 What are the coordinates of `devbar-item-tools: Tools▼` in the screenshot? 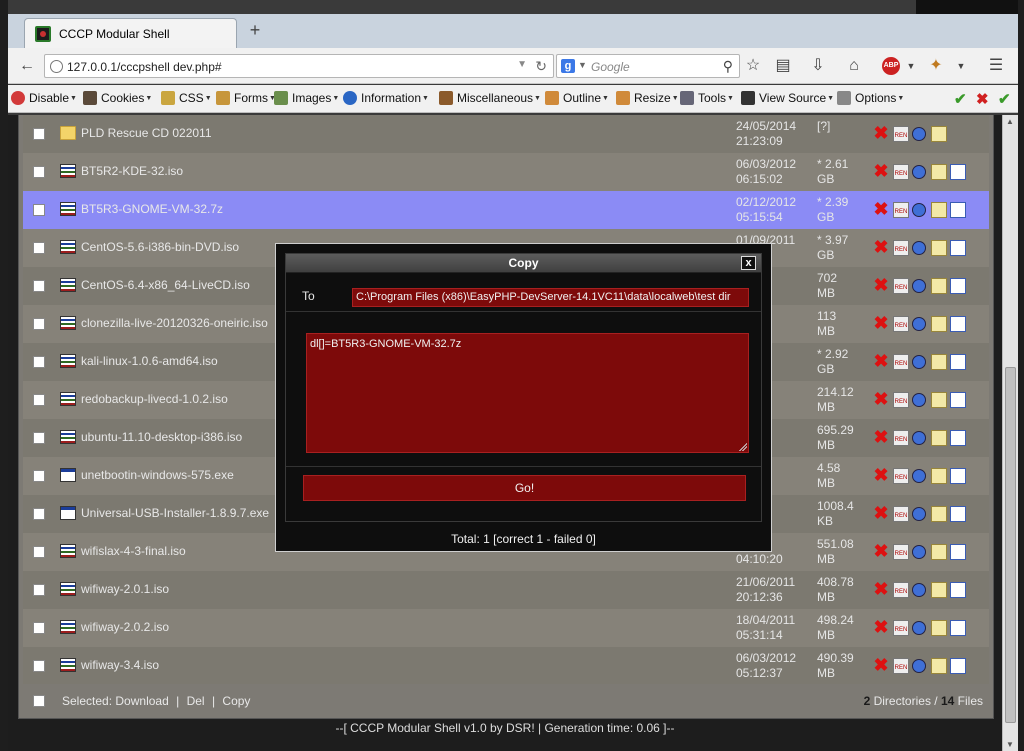 It's located at (707, 98).